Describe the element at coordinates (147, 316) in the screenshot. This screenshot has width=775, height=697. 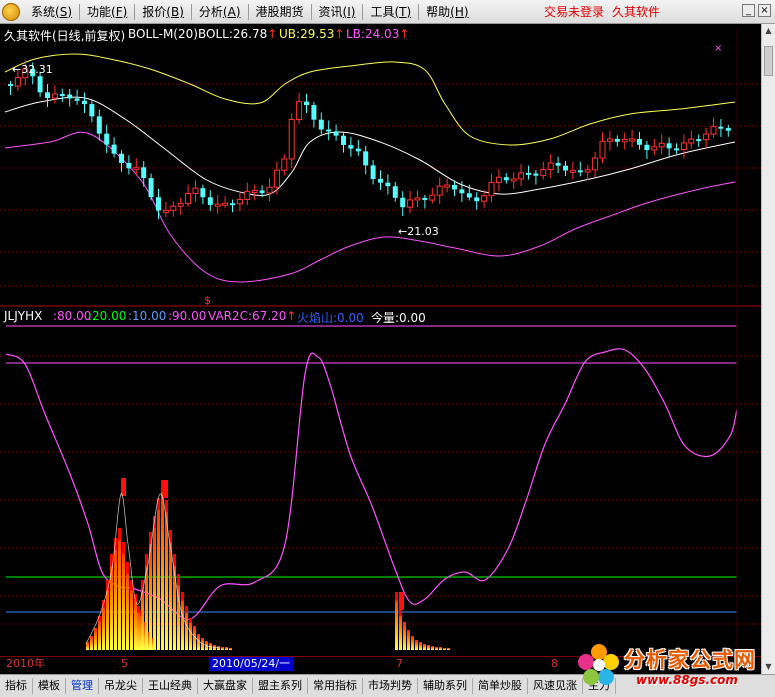
I see `param-10: :10.00` at that location.